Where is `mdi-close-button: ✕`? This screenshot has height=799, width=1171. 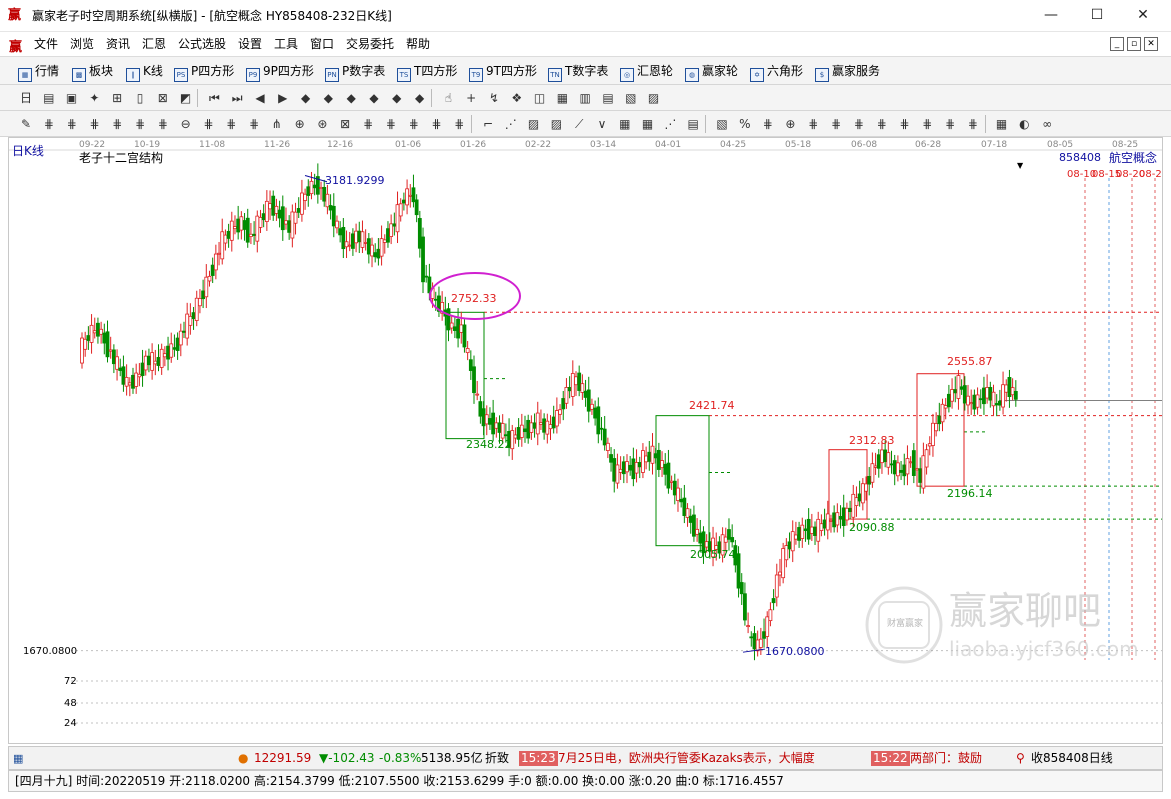 mdi-close-button: ✕ is located at coordinates (1151, 44).